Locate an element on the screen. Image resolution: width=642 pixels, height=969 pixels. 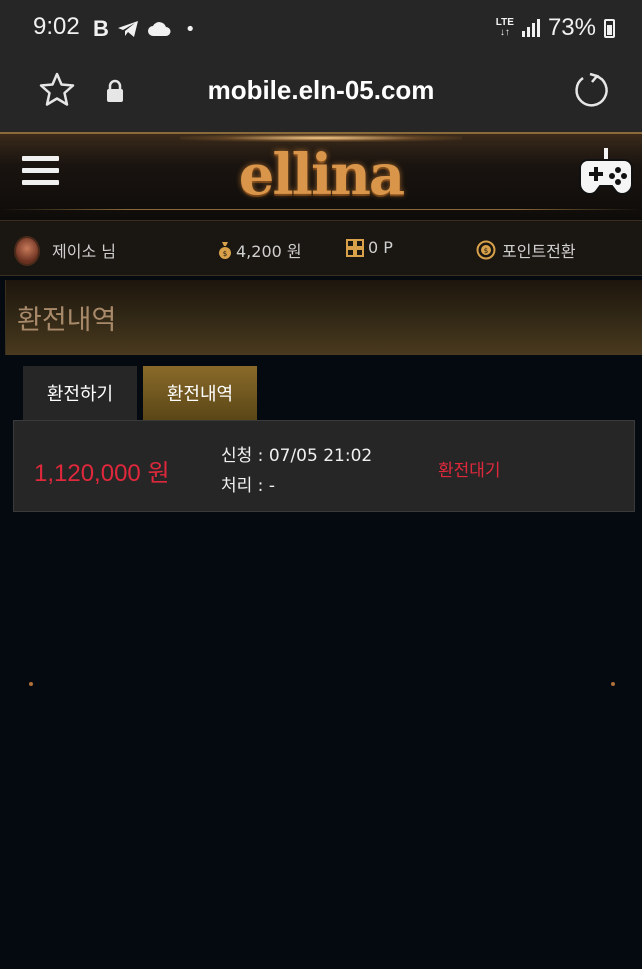
list-item: 1,120,000 원 신청 : 07/05 21:02 처리 : - 환전대기 is located at coordinates (324, 466).